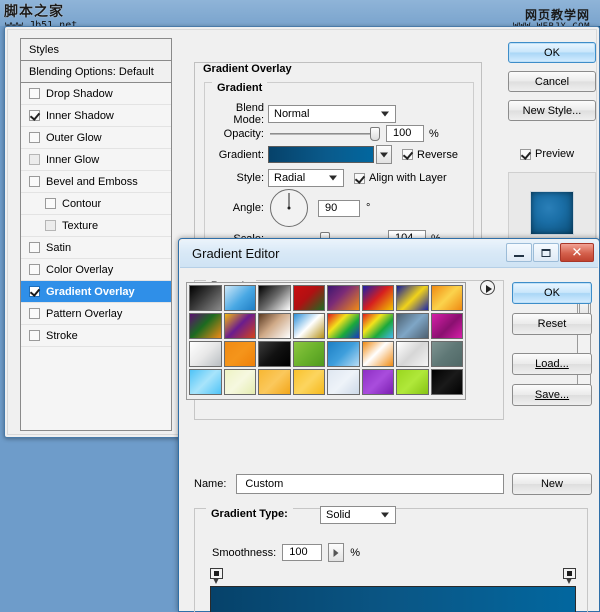 The width and height of the screenshot is (600, 612). Describe the element at coordinates (577, 252) in the screenshot. I see `close-icon: ✕` at that location.